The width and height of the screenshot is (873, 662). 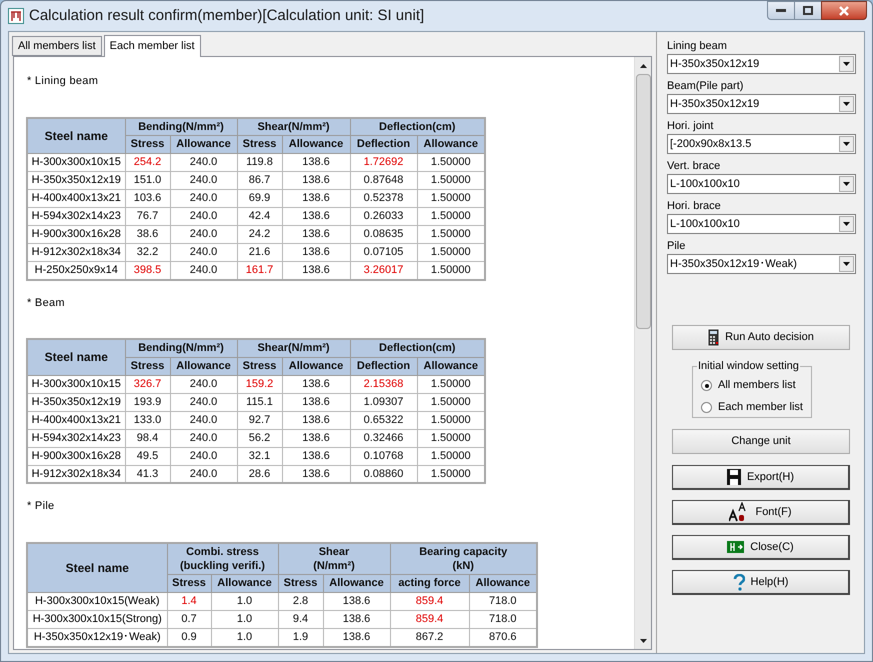 What do you see at coordinates (259, 217) in the screenshot?
I see `table-cell: 42.4` at bounding box center [259, 217].